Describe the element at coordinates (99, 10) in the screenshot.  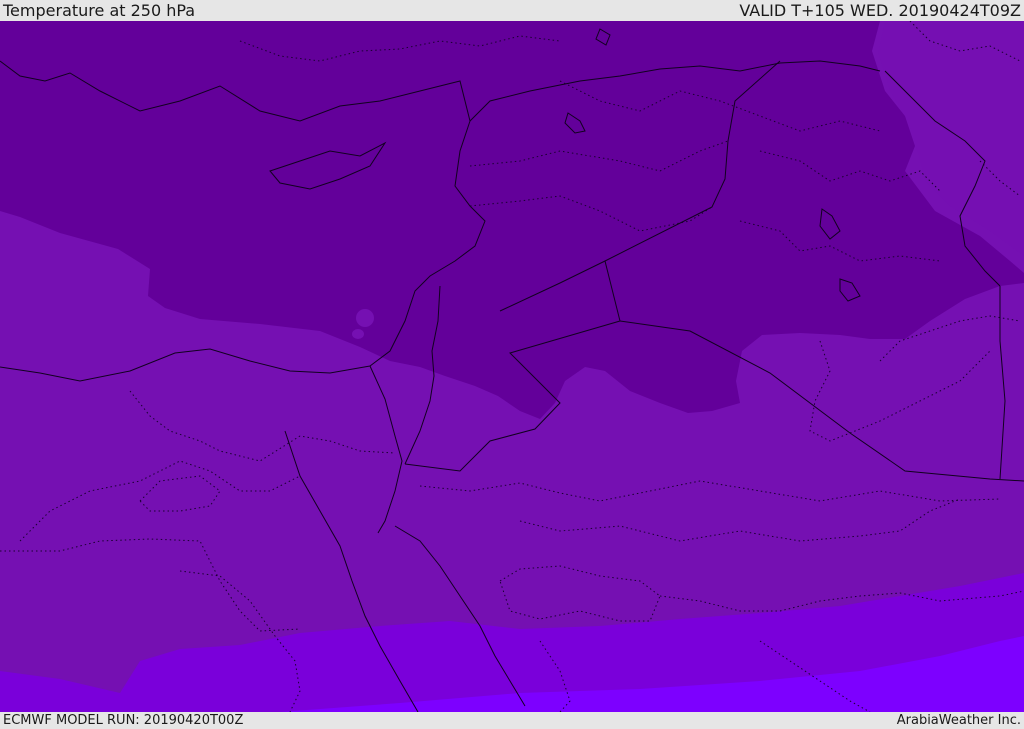
I see `map-title: Temperature at 250 hPa` at that location.